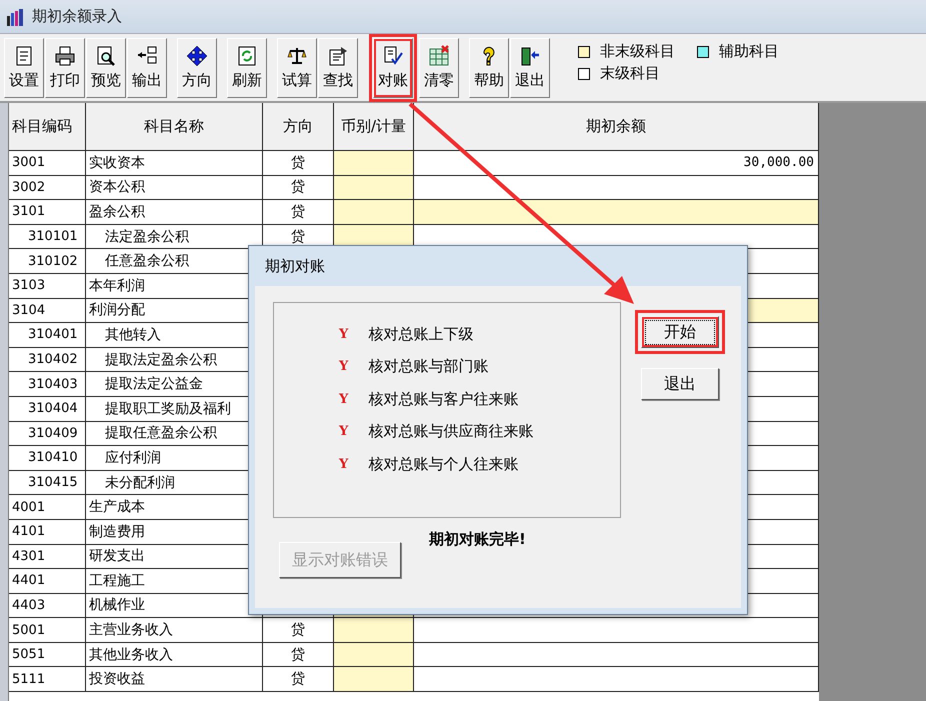 This screenshot has height=701, width=926. I want to click on check-label: 核对总账与部门账, so click(428, 366).